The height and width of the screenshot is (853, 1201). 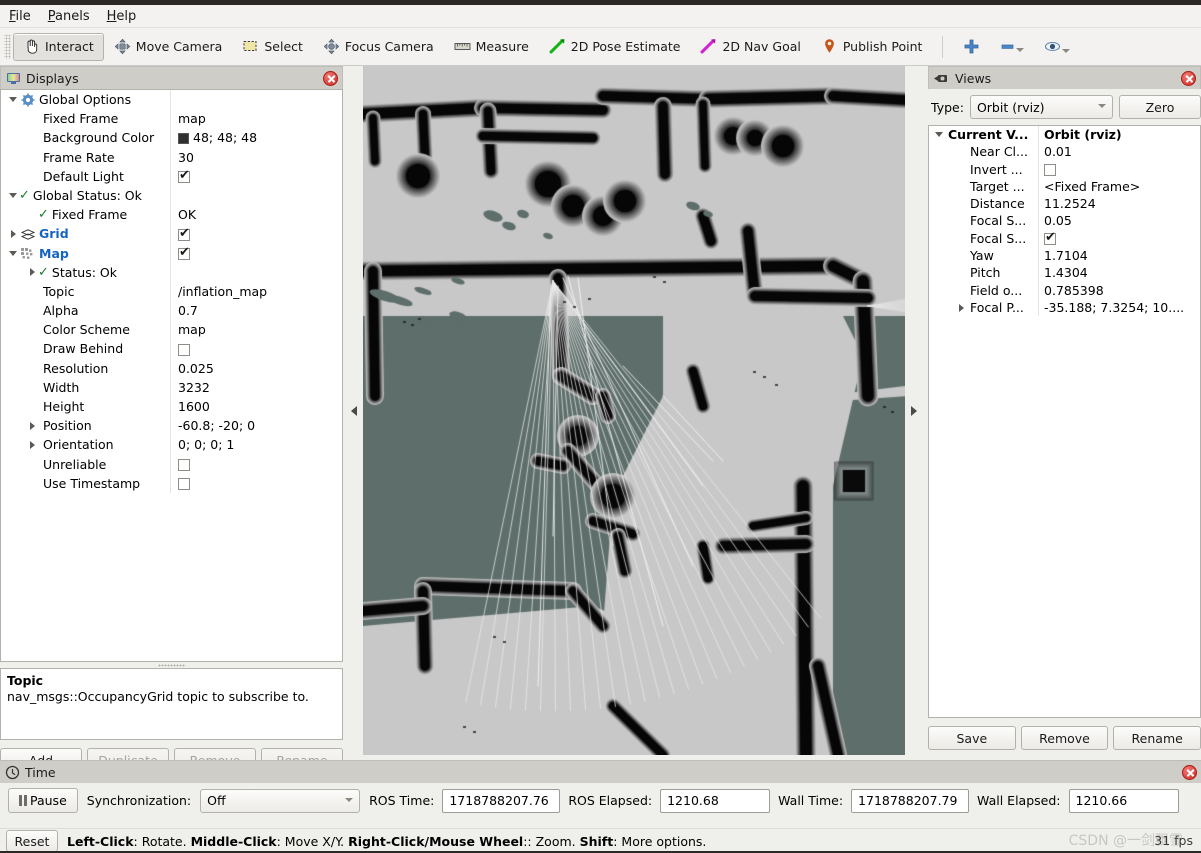 I want to click on displays-row-value-cell: 0.7, so click(x=256, y=310).